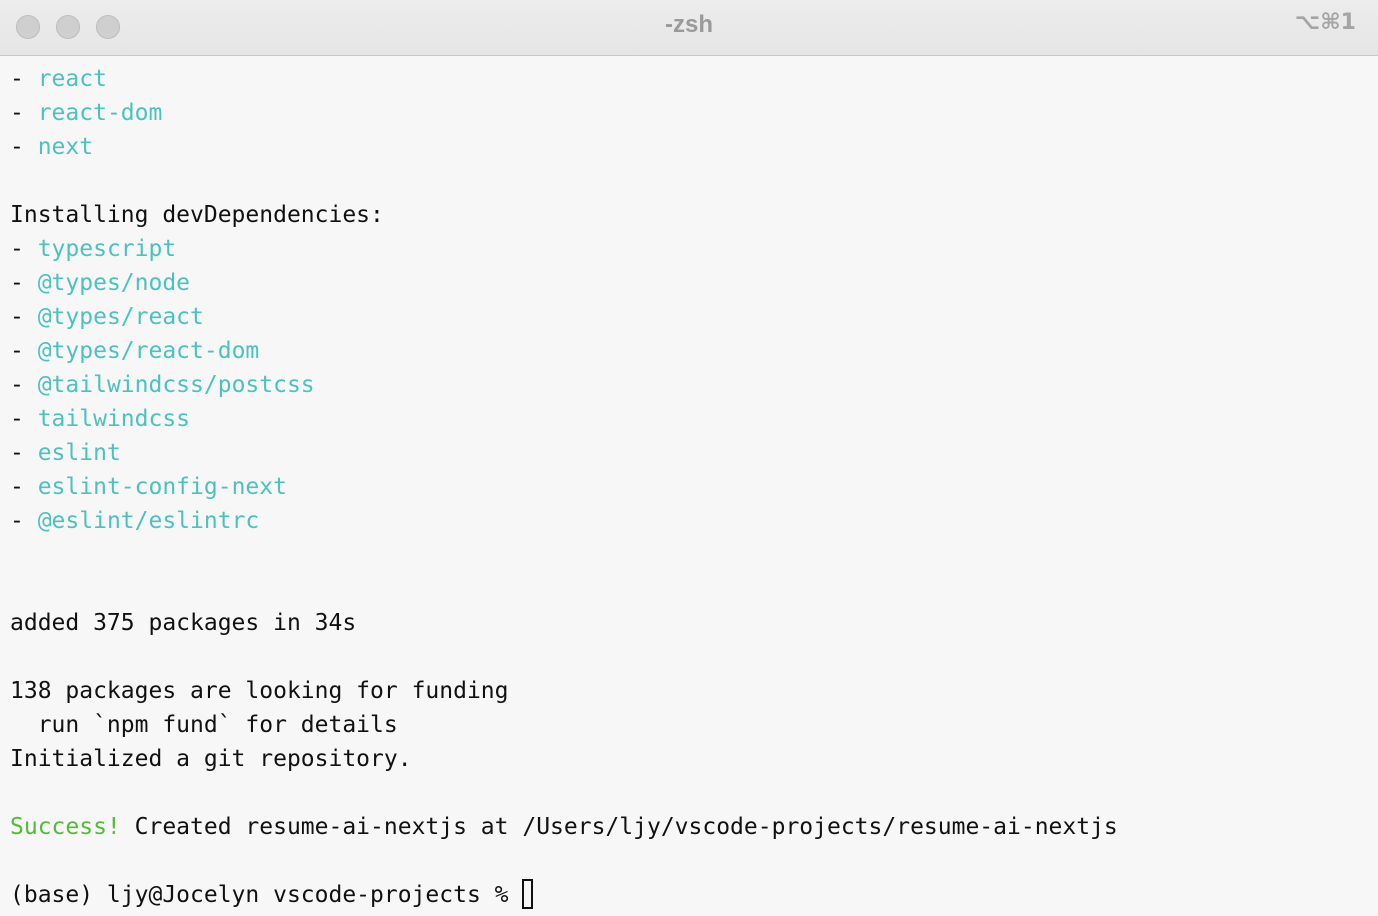 This screenshot has width=1378, height=916. I want to click on dev-dependency-line: - @eslint/eslintrc, so click(689, 521).